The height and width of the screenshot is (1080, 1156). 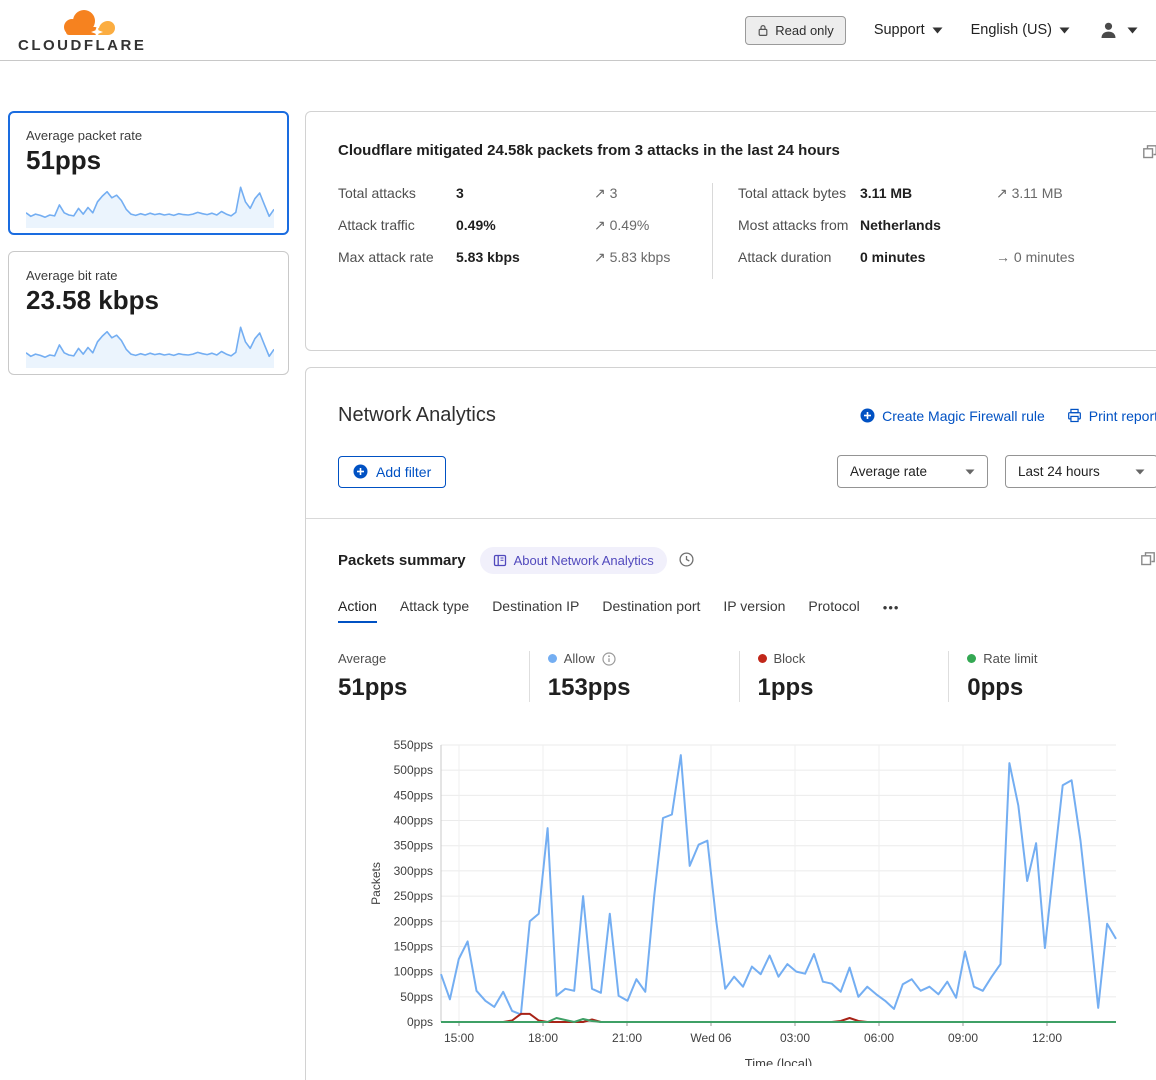 What do you see at coordinates (627, 1038) in the screenshot?
I see `svg-text: 21:00` at bounding box center [627, 1038].